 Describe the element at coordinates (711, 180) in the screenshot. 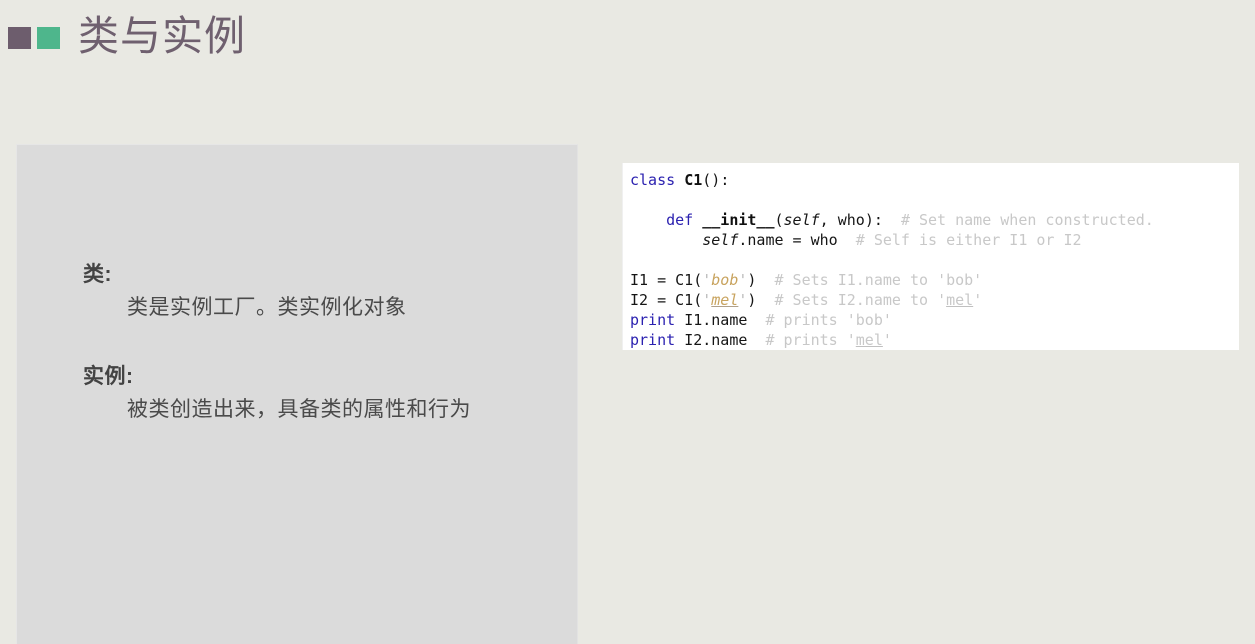

I see `code-token-parens: ()` at that location.